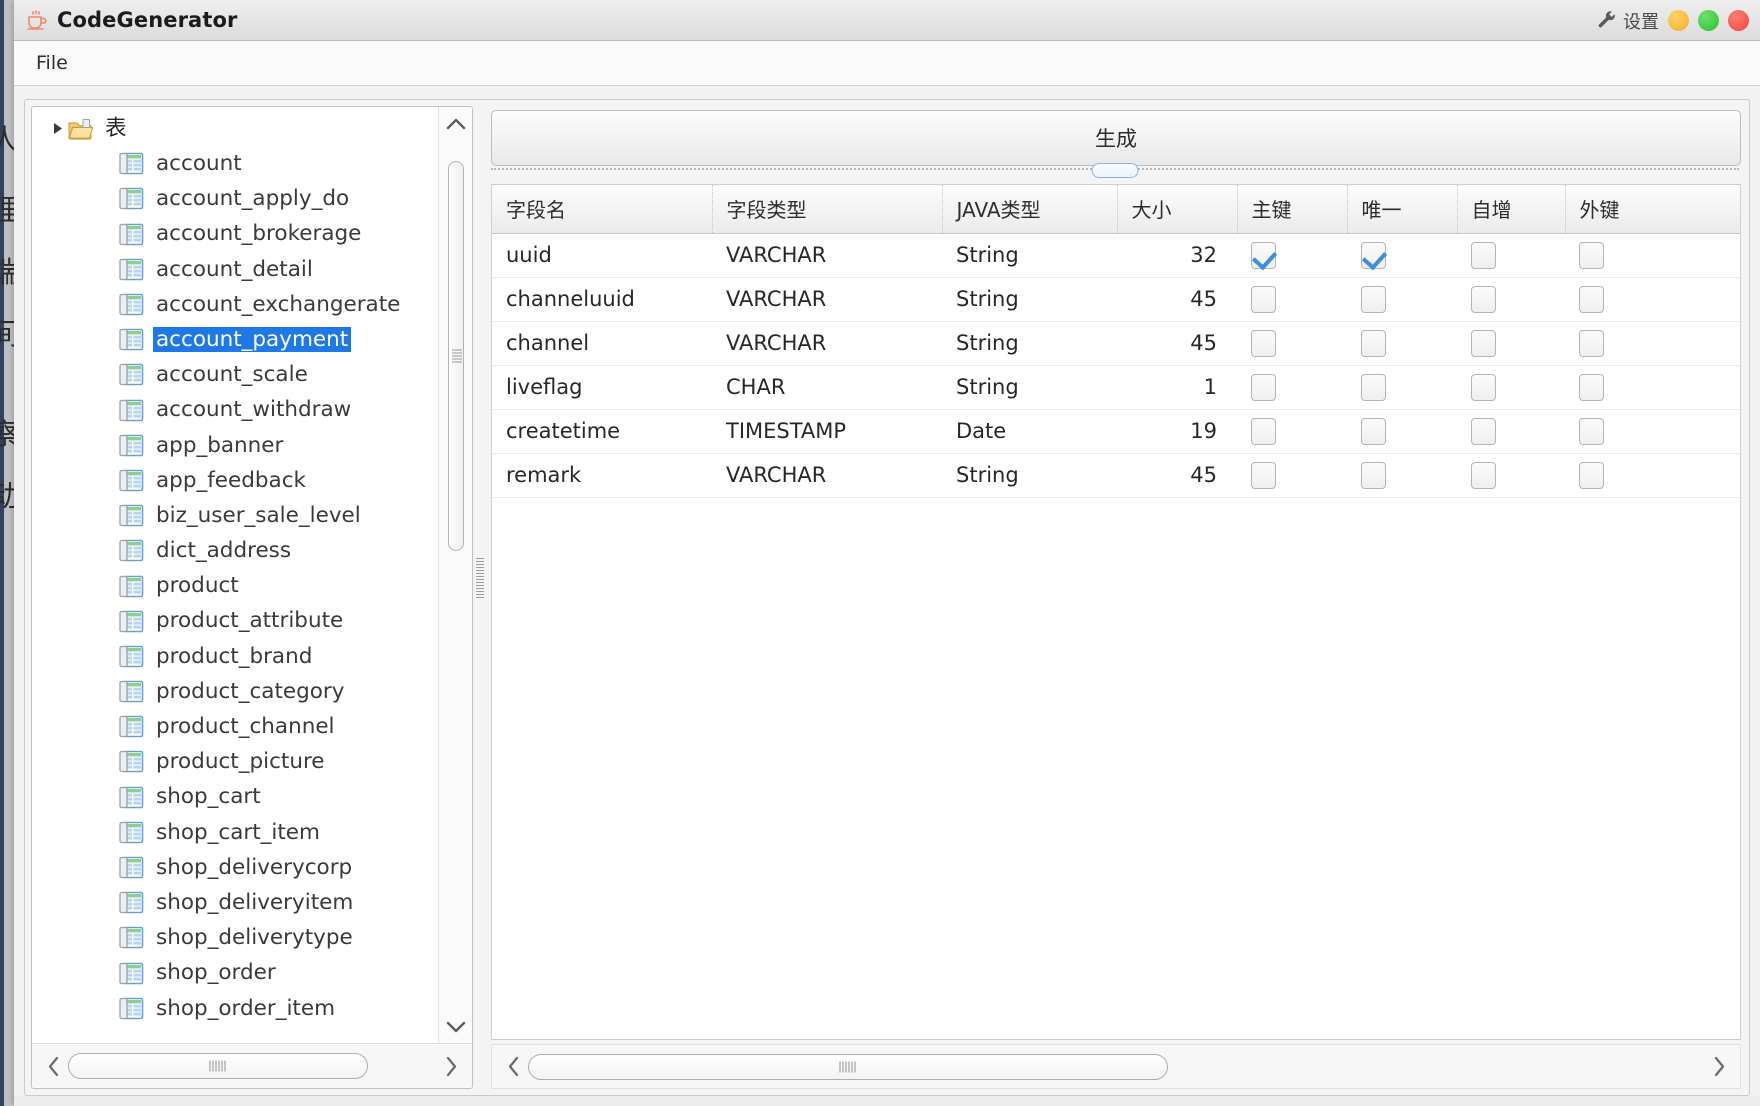 The image size is (1760, 1106). I want to click on horizontal-split-divider, so click(1115, 173).